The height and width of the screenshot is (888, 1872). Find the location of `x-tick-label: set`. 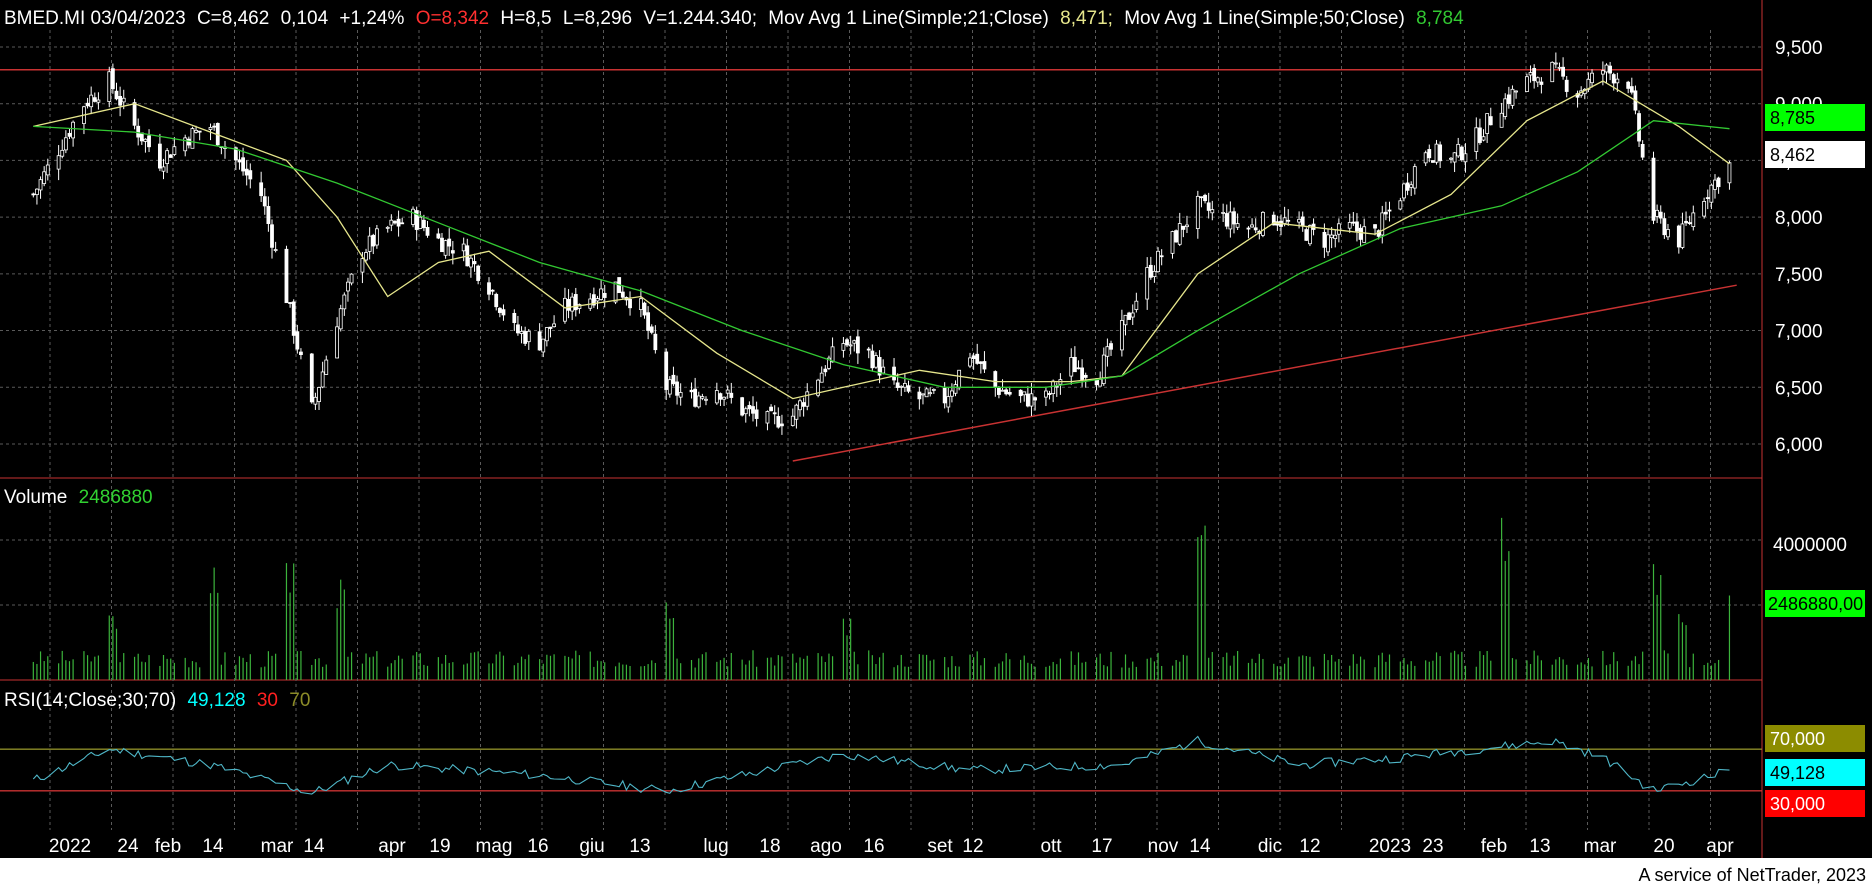

x-tick-label: set is located at coordinates (940, 846).